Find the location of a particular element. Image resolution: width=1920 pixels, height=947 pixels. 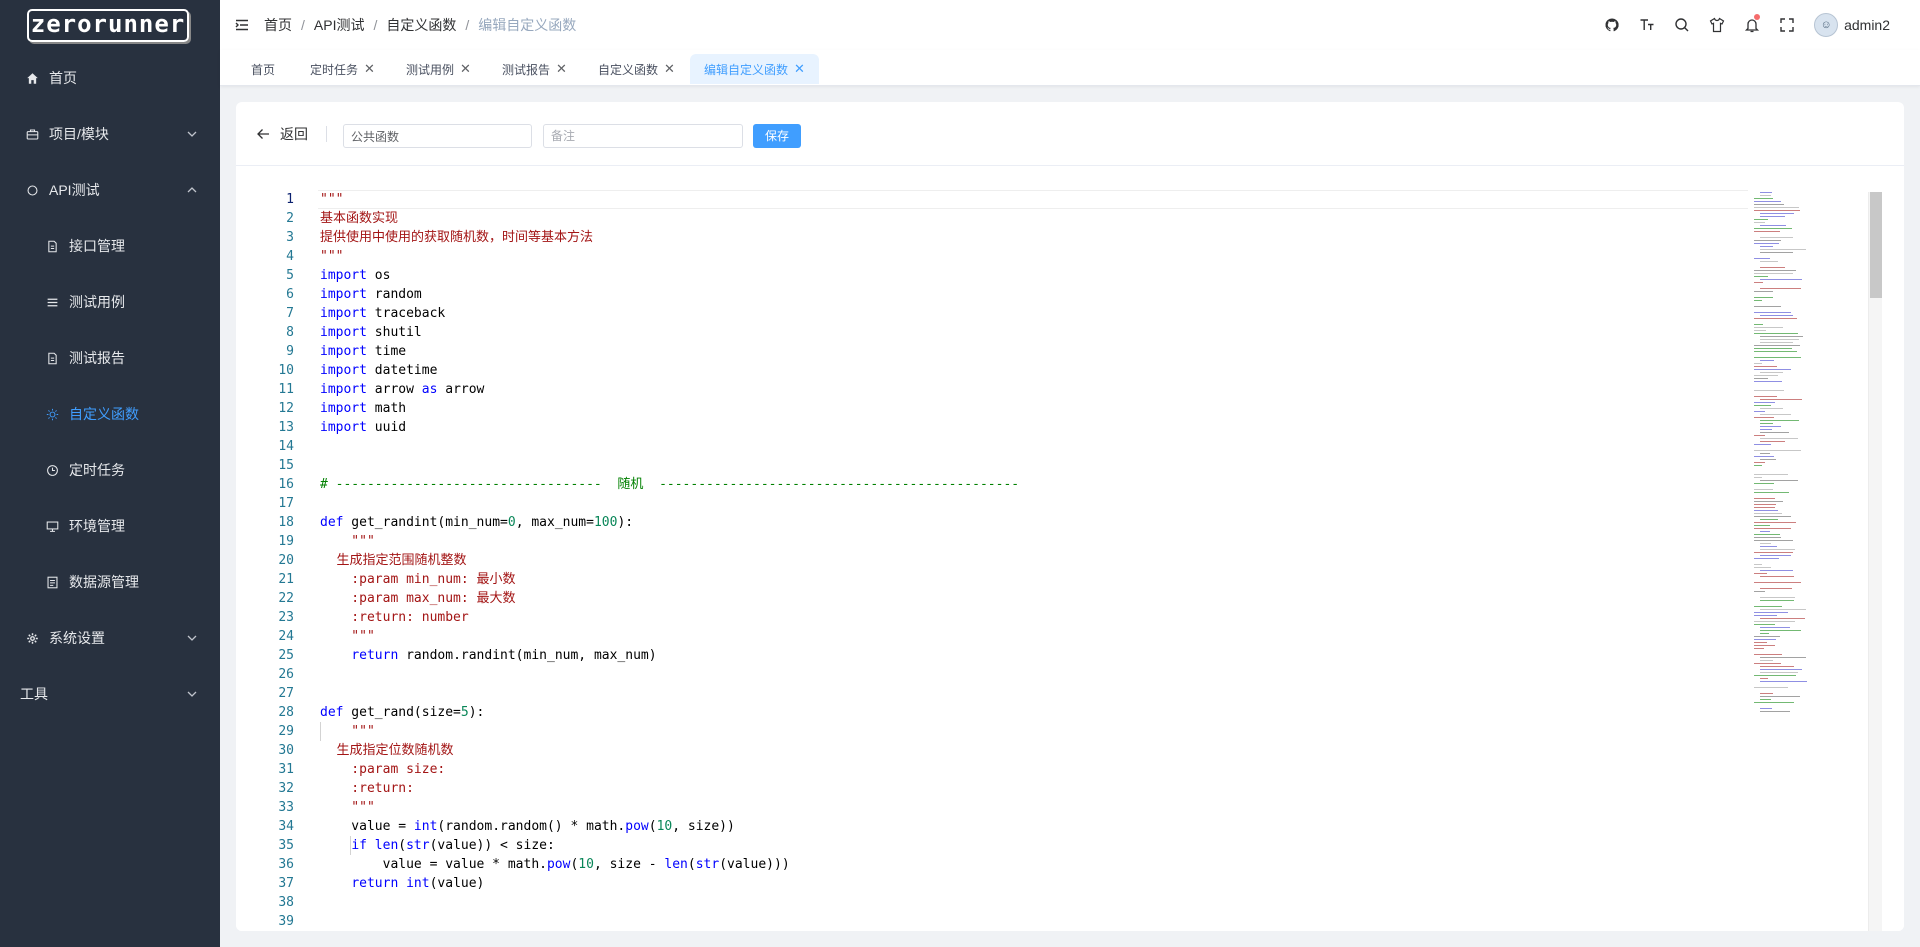

line-number: 5 is located at coordinates (290, 275).